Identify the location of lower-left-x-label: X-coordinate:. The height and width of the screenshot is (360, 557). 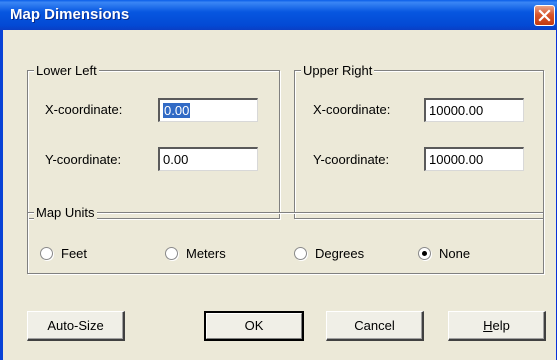
(84, 109).